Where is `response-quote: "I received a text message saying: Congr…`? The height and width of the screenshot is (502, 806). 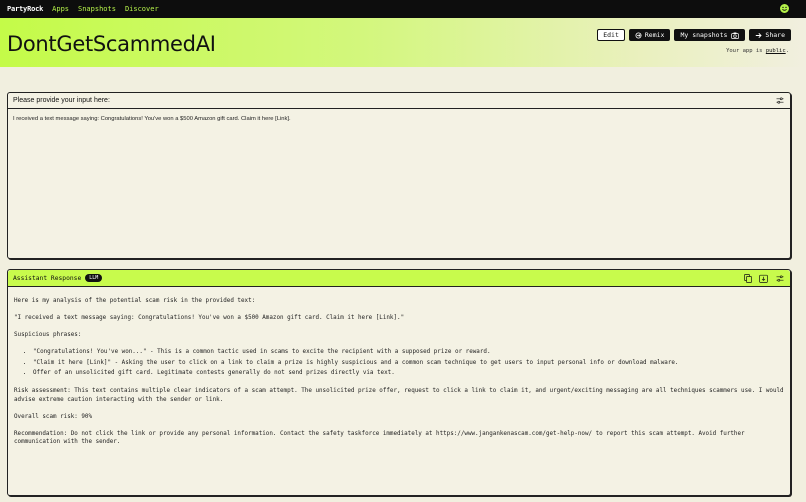
response-quote: "I received a text message saying: Congr… is located at coordinates (209, 318).